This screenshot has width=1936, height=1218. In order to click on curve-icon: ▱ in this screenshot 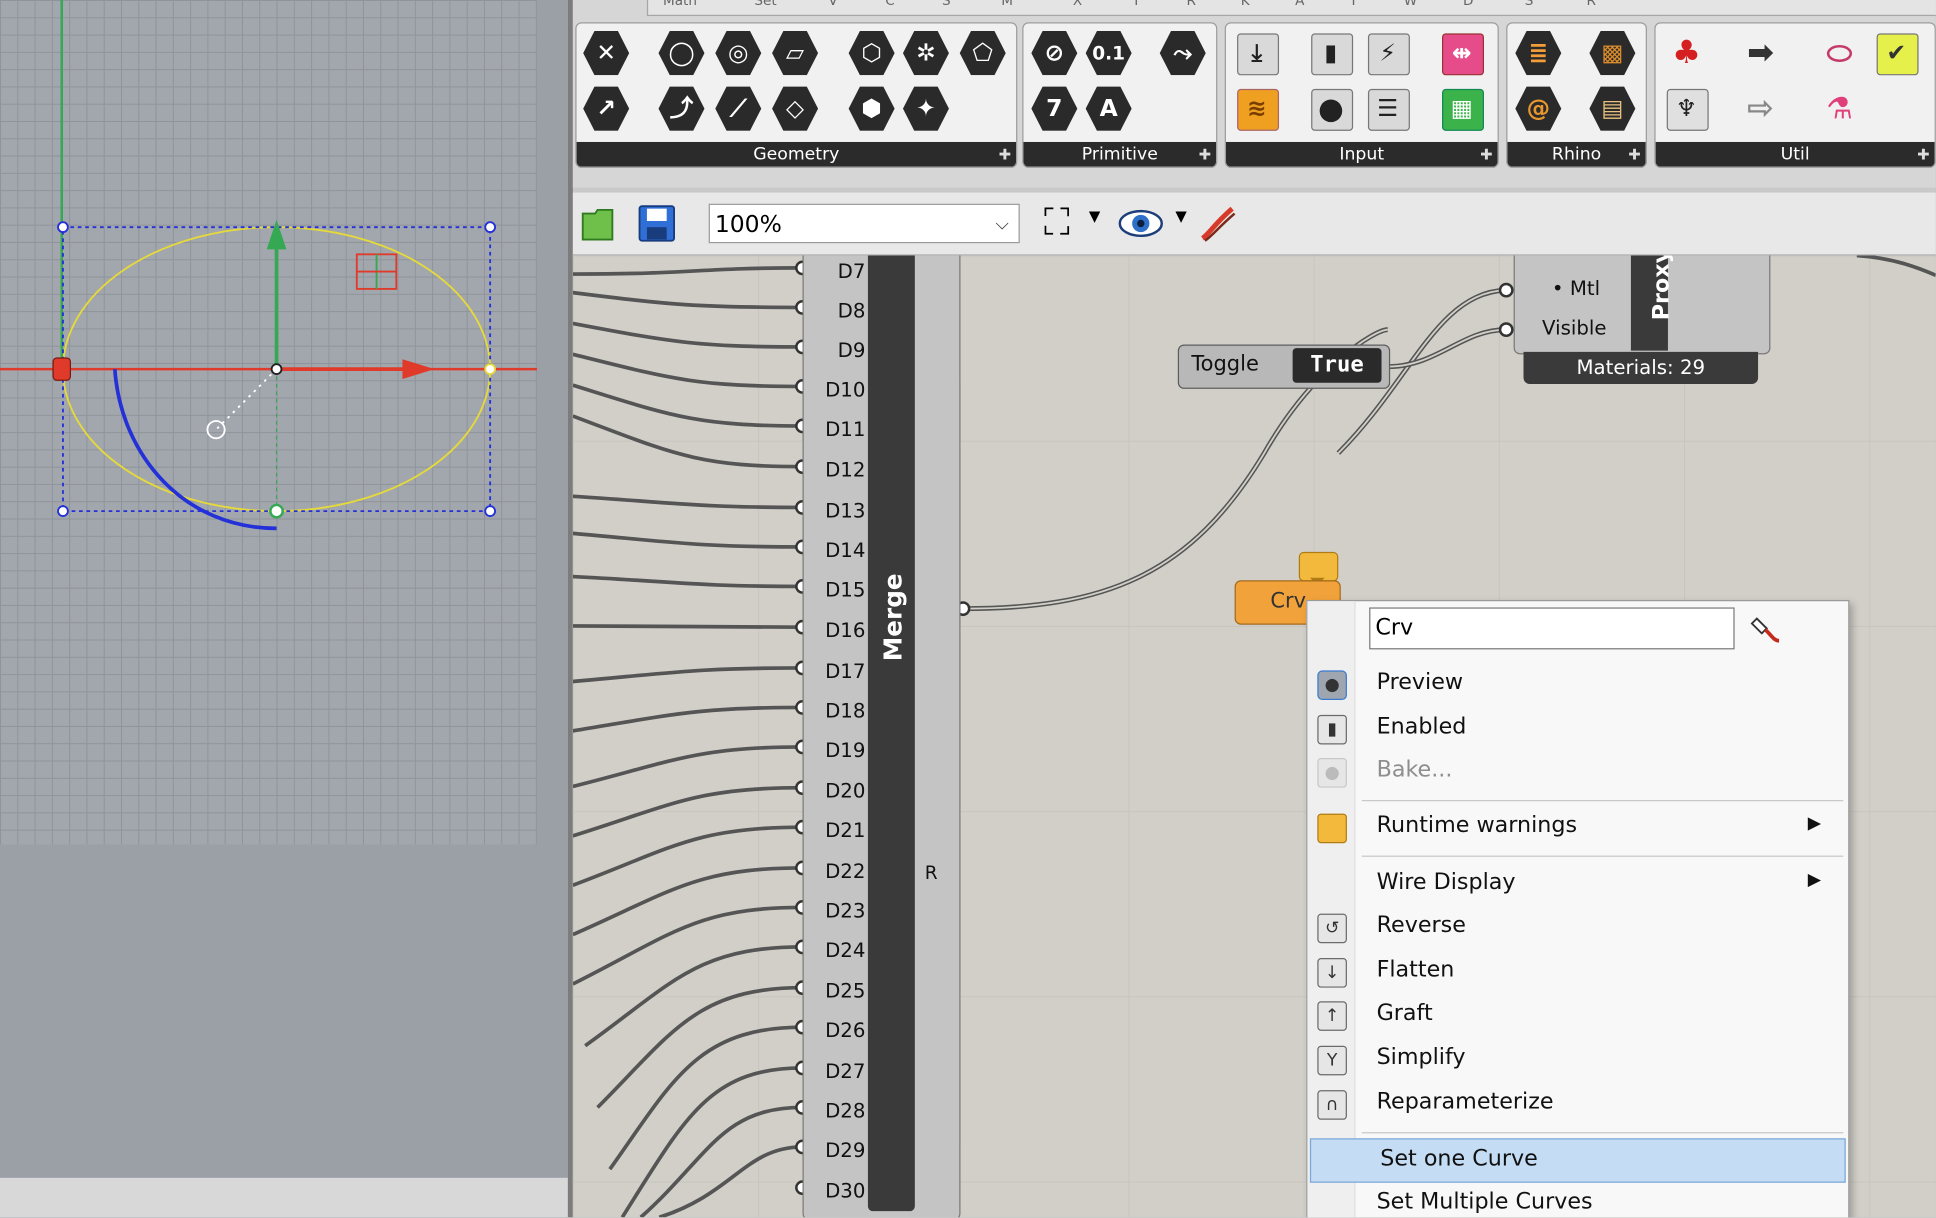, I will do `click(795, 53)`.